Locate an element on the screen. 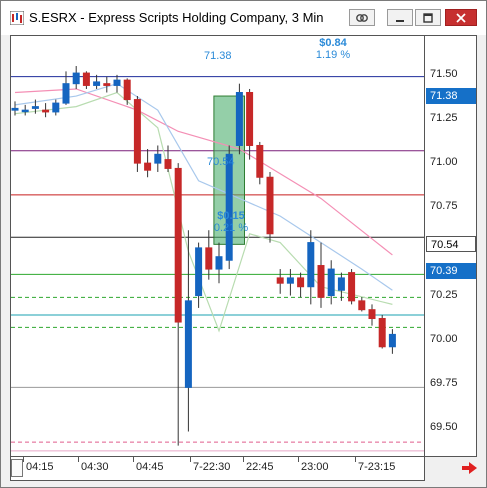 The width and height of the screenshot is (487, 488). time-axis-label: 04:30 is located at coordinates (95, 467).